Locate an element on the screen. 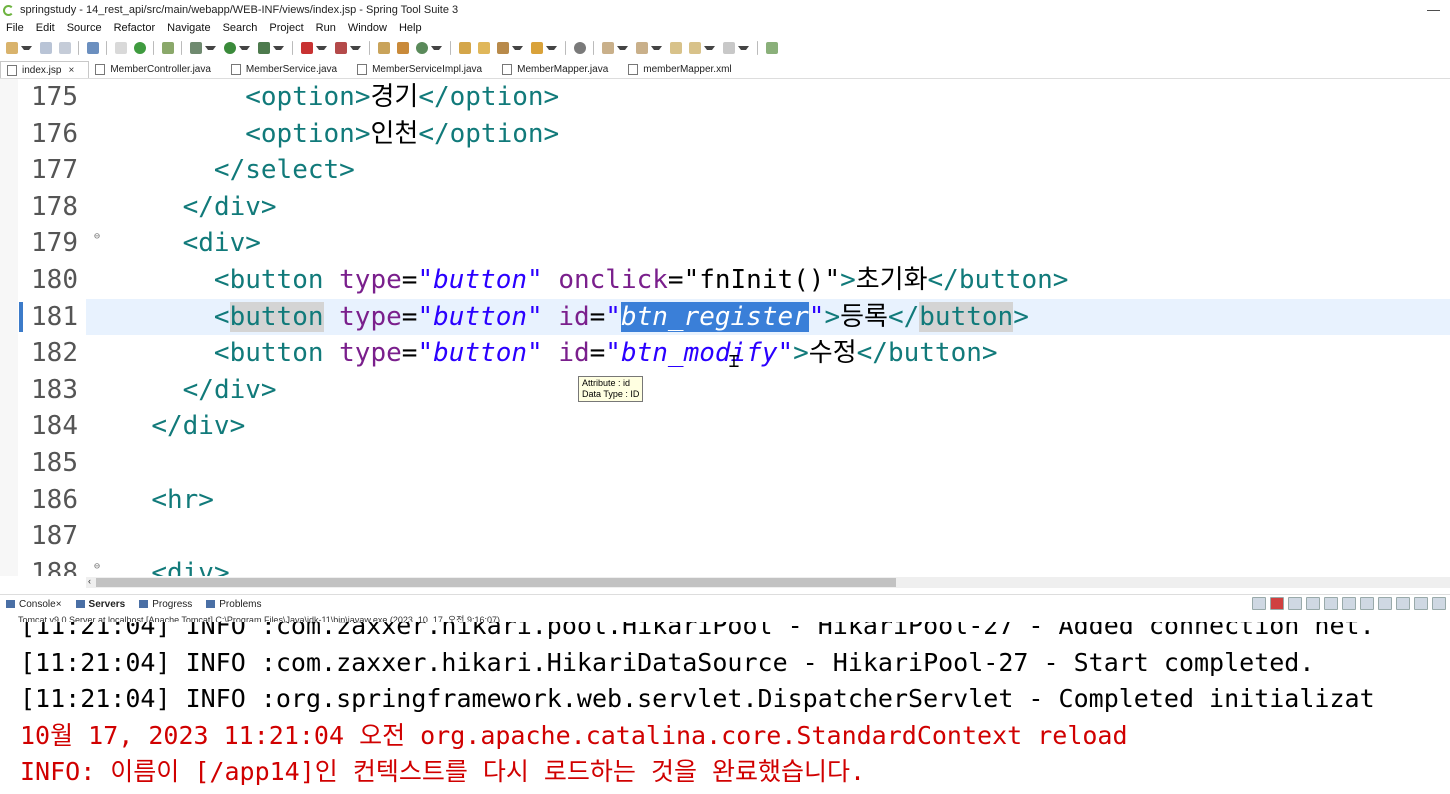 This screenshot has height=794, width=1450. code-line: 178 </div> is located at coordinates (734, 207).